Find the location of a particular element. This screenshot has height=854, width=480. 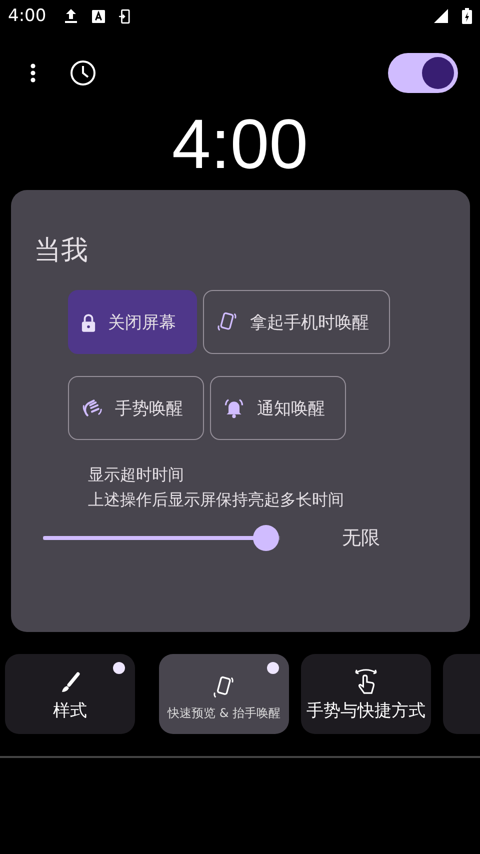

settings-tab: 样式 is located at coordinates (70, 694).